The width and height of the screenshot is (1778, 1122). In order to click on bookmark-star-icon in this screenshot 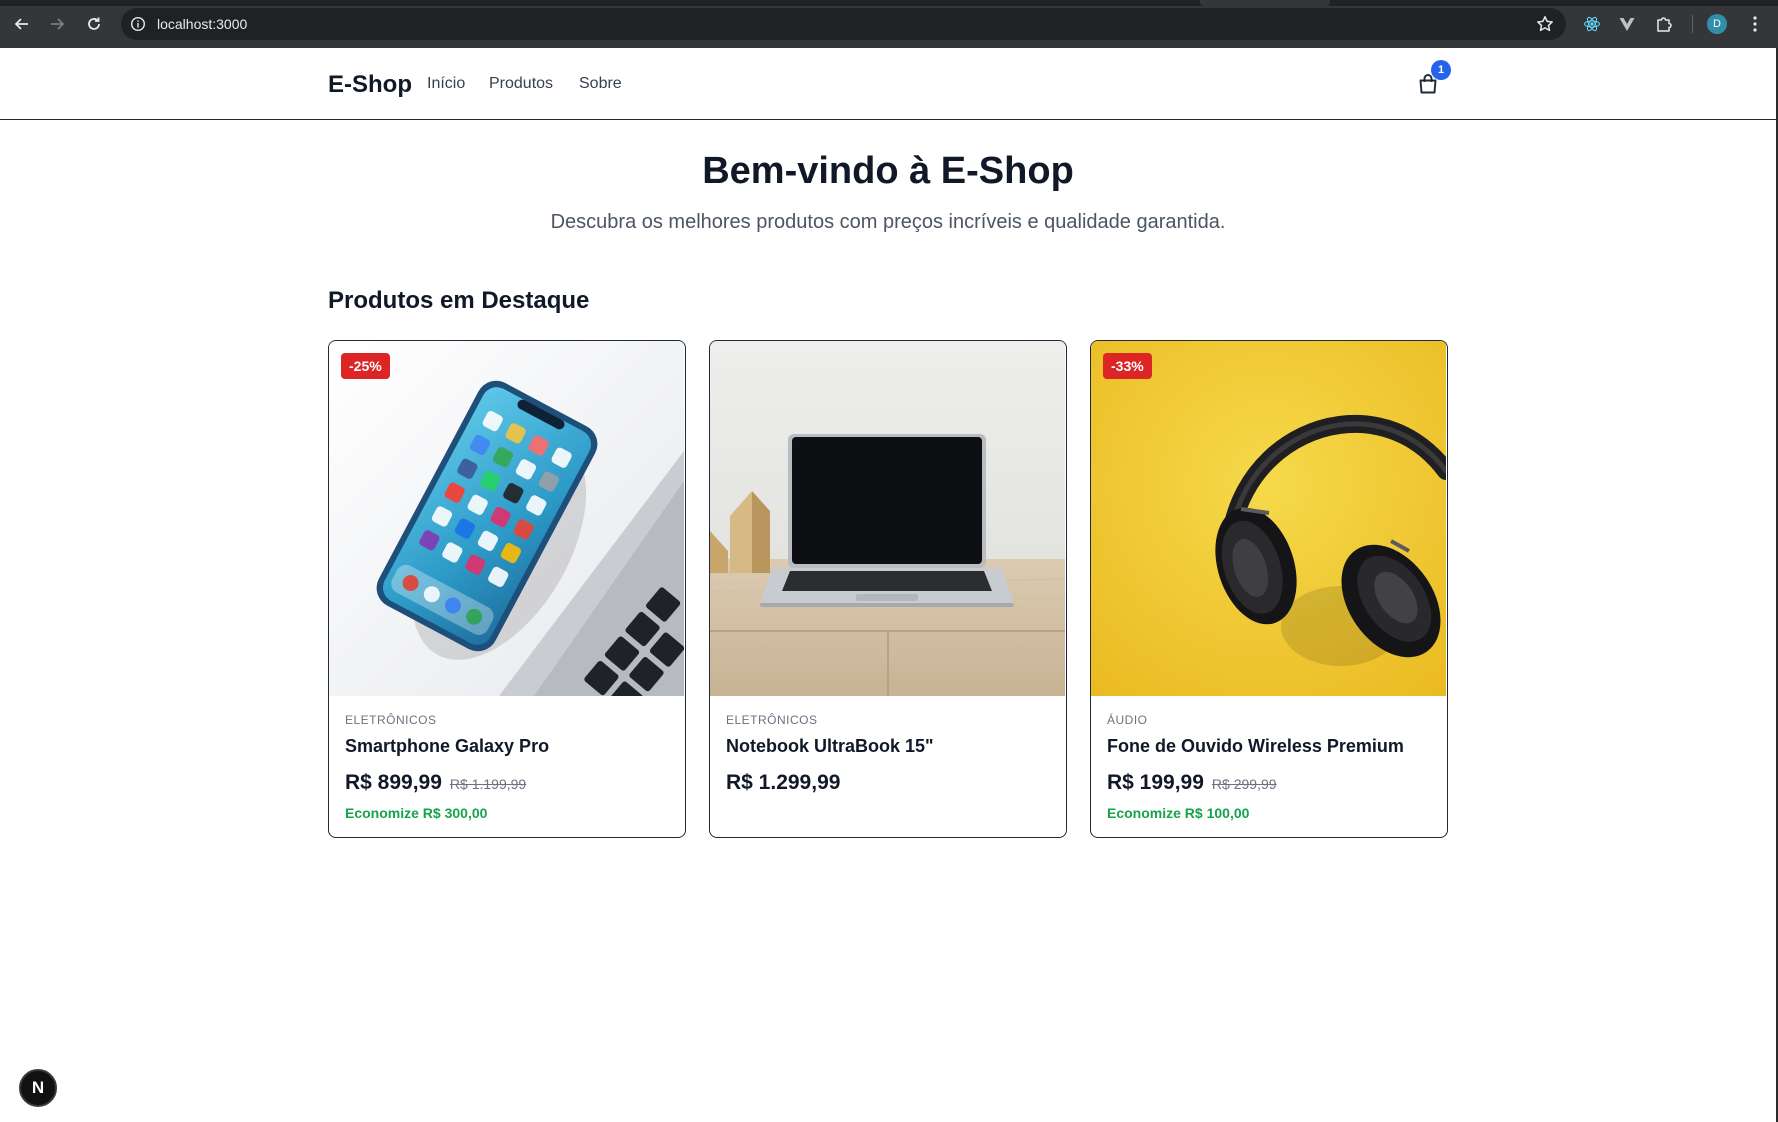, I will do `click(1545, 24)`.